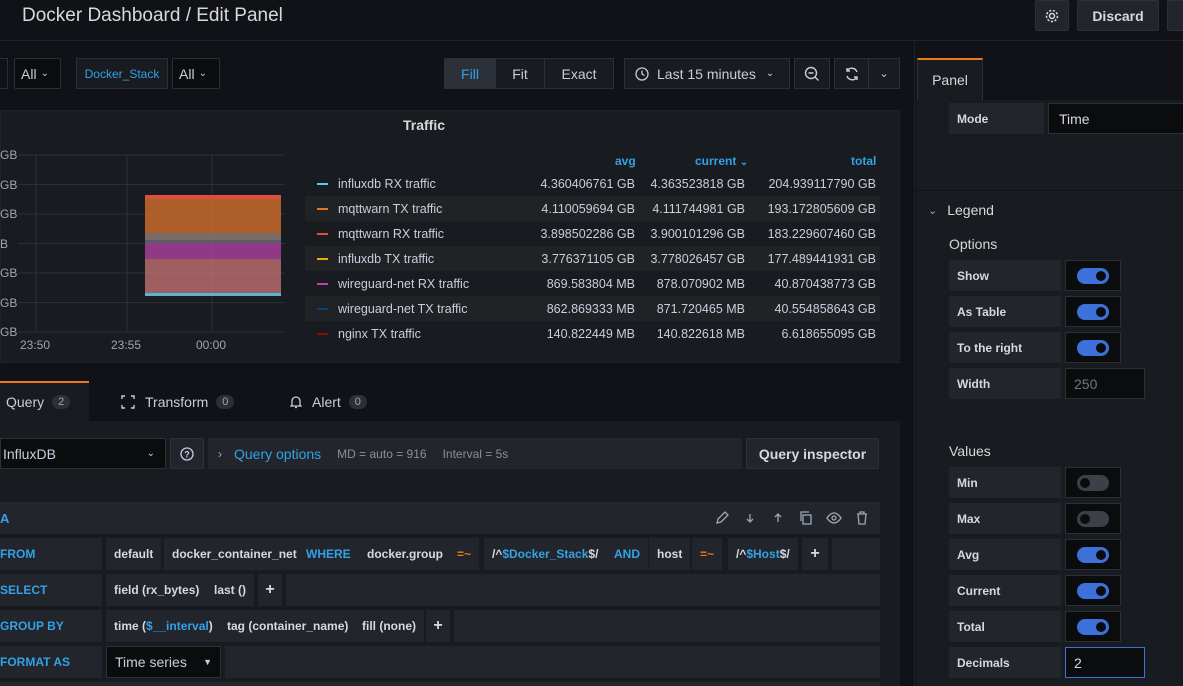 This screenshot has width=1183, height=686. Describe the element at coordinates (234, 554) in the screenshot. I see `from-measurement: docker_container_net` at that location.